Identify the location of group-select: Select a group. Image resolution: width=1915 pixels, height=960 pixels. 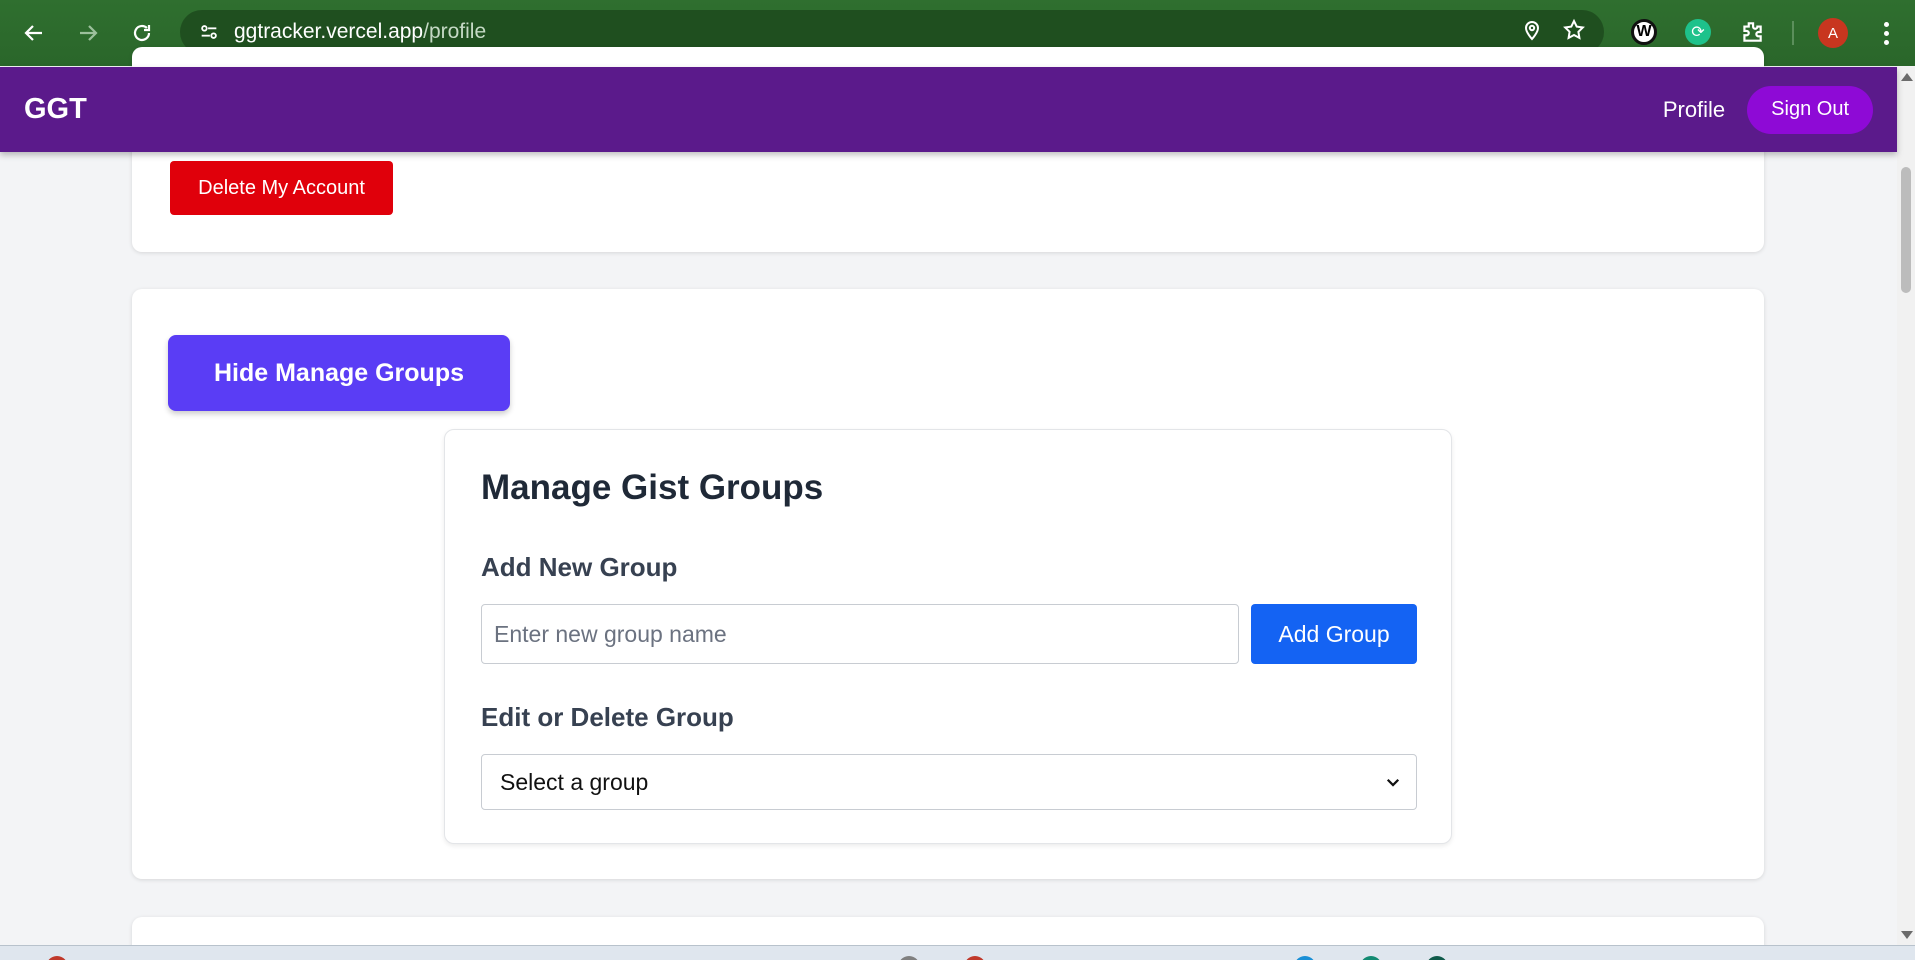
(949, 782).